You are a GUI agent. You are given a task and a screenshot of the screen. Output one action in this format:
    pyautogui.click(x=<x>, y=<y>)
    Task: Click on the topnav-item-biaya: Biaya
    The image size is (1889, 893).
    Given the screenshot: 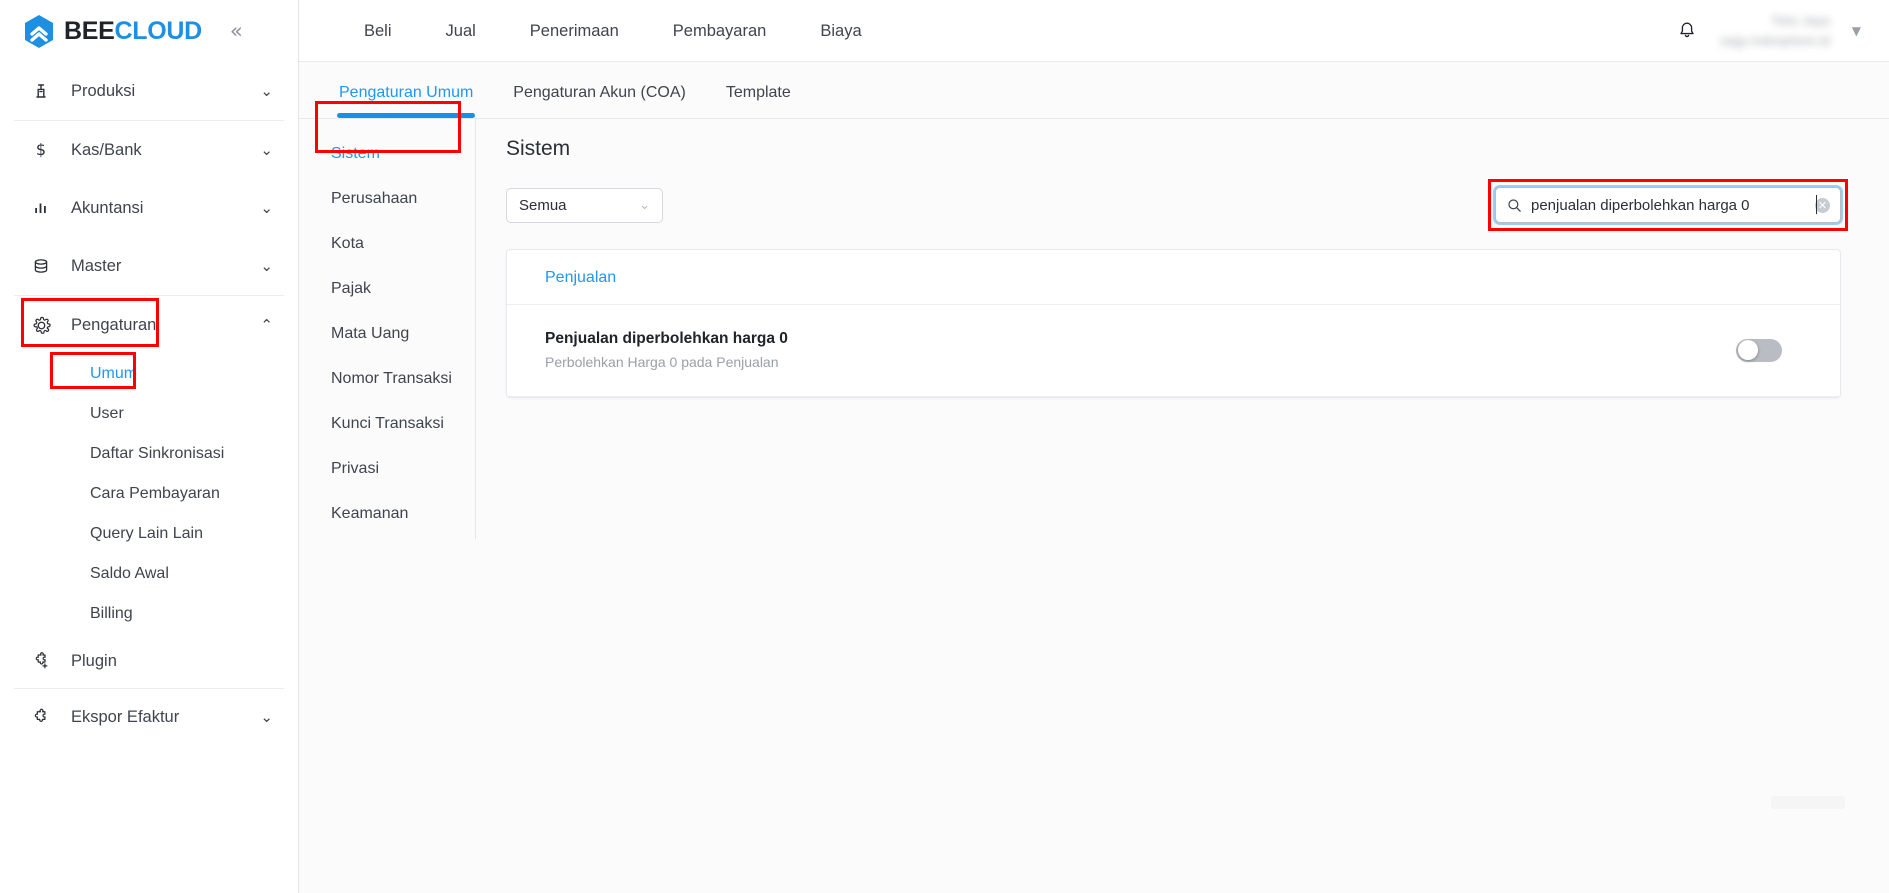 What is the action you would take?
    pyautogui.click(x=840, y=31)
    